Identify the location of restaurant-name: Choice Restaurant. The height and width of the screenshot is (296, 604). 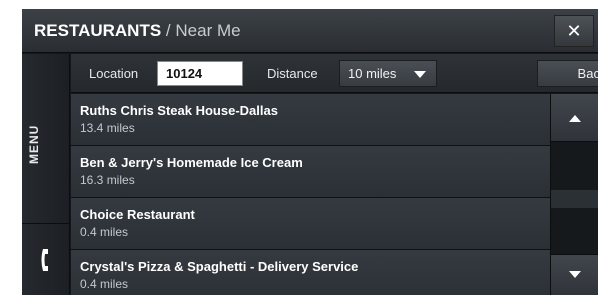
(137, 214).